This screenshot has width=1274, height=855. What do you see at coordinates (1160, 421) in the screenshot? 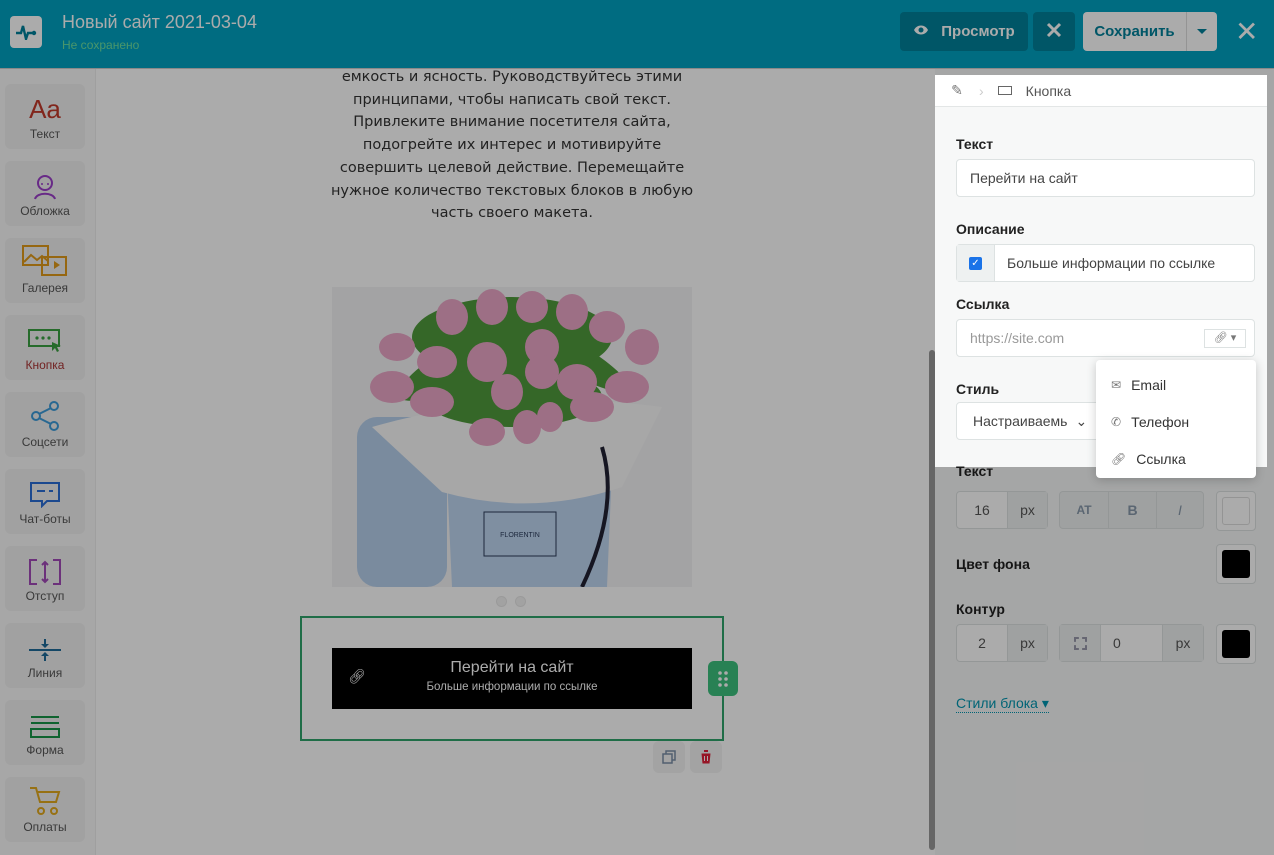
I see `menu-item-label: Телефон` at bounding box center [1160, 421].